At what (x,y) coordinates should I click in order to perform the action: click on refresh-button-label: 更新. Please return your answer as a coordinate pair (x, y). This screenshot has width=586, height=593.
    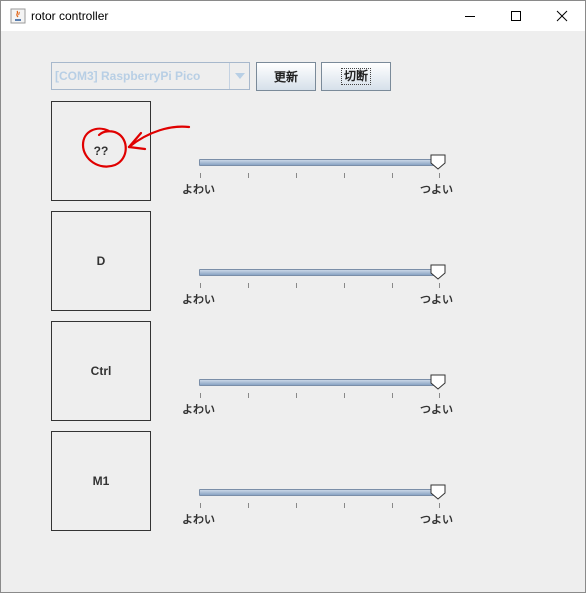
    Looking at the image, I should click on (285, 77).